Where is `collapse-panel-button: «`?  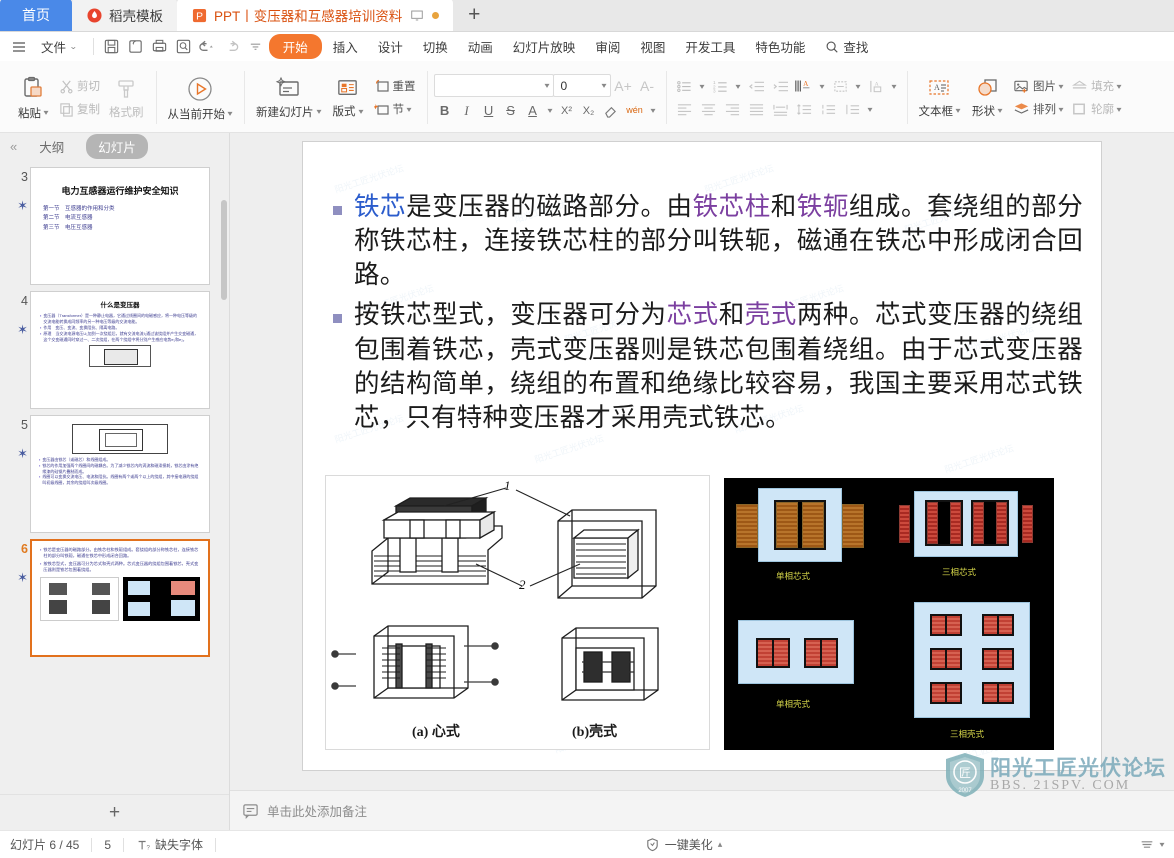 collapse-panel-button: « is located at coordinates (13, 146).